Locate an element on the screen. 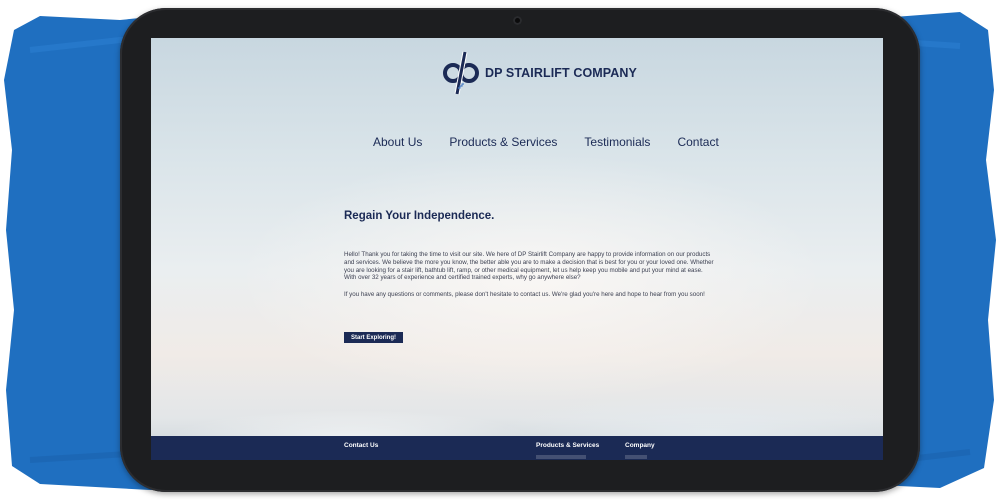 This screenshot has height=500, width=1000. webcam-icon is located at coordinates (517, 20).